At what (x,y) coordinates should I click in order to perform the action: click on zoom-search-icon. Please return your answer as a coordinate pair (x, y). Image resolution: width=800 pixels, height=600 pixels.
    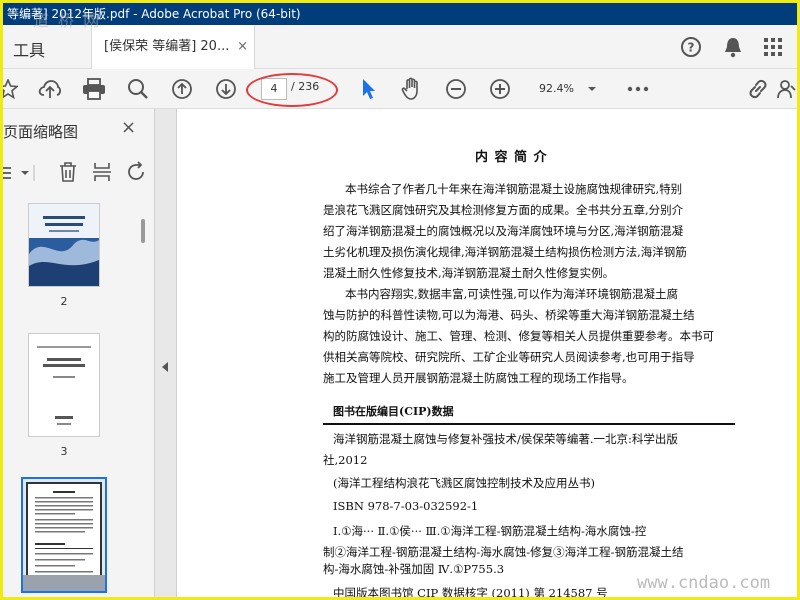
    Looking at the image, I should click on (138, 89).